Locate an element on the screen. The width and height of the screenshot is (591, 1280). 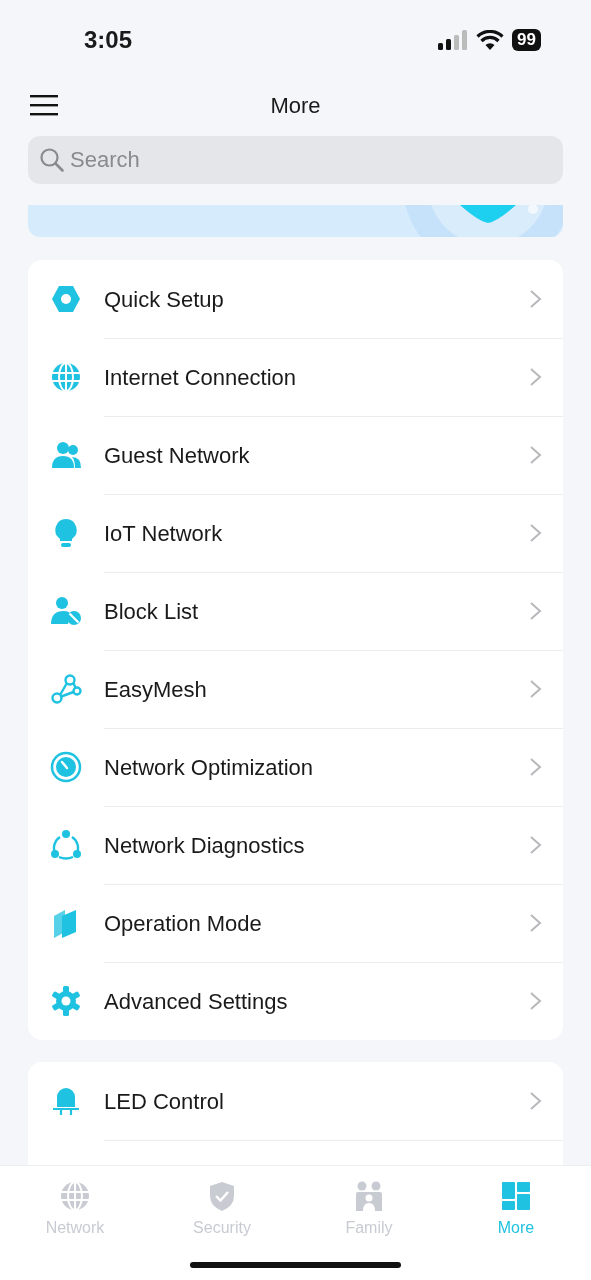
menu-item-label: Block List is located at coordinates (316, 611).